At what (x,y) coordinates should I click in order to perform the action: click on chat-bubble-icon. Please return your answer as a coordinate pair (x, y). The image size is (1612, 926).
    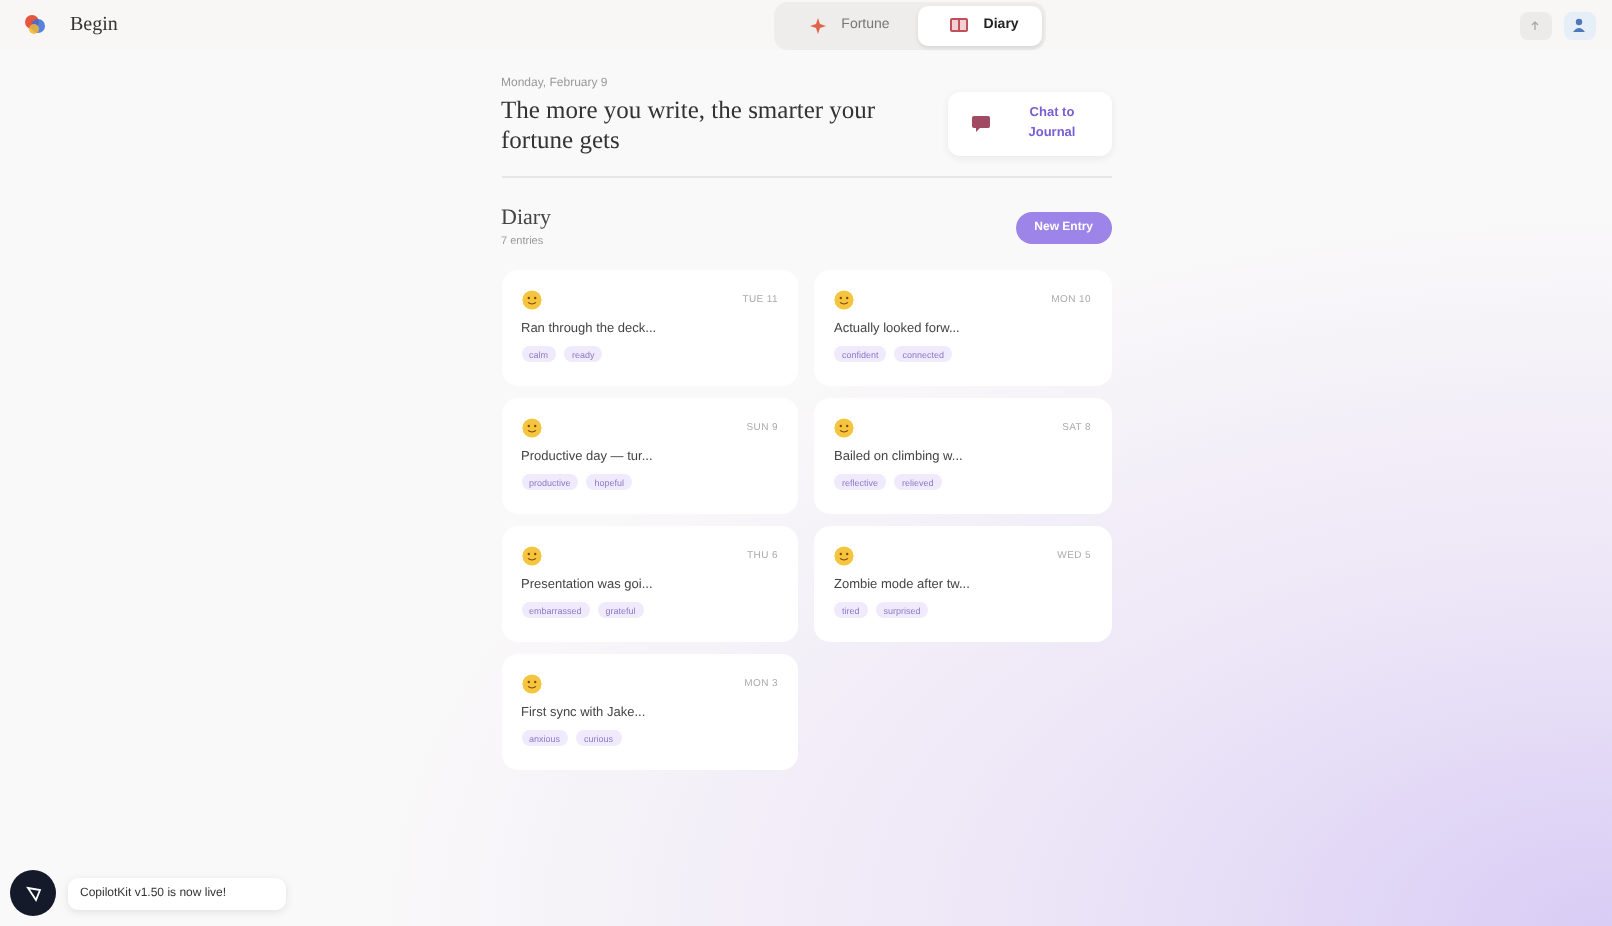
    Looking at the image, I should click on (980, 124).